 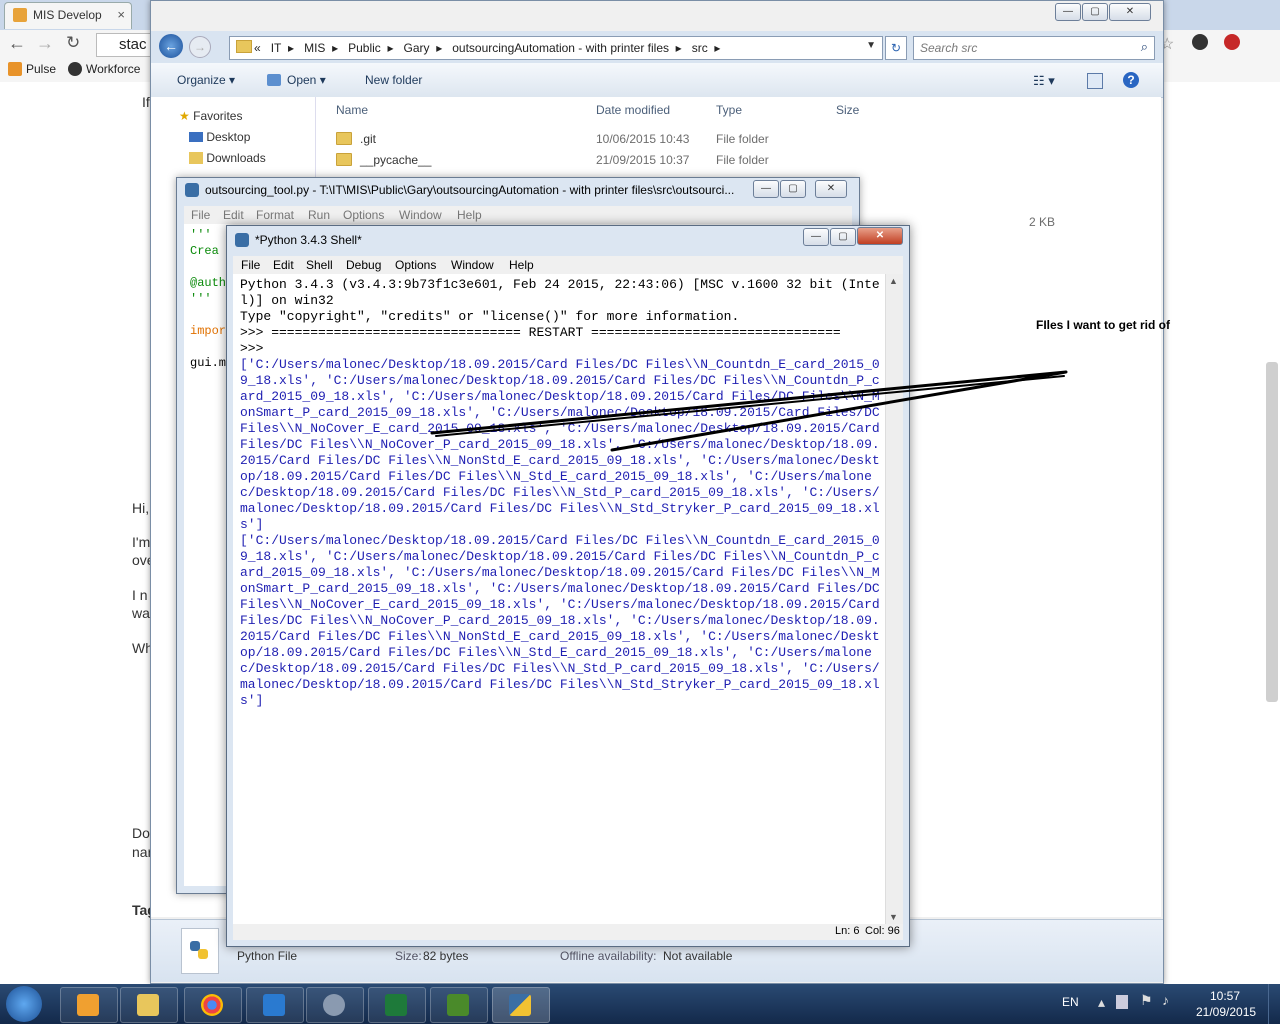 I want to click on breadcrumb-item: MIS, so click(x=314, y=48).